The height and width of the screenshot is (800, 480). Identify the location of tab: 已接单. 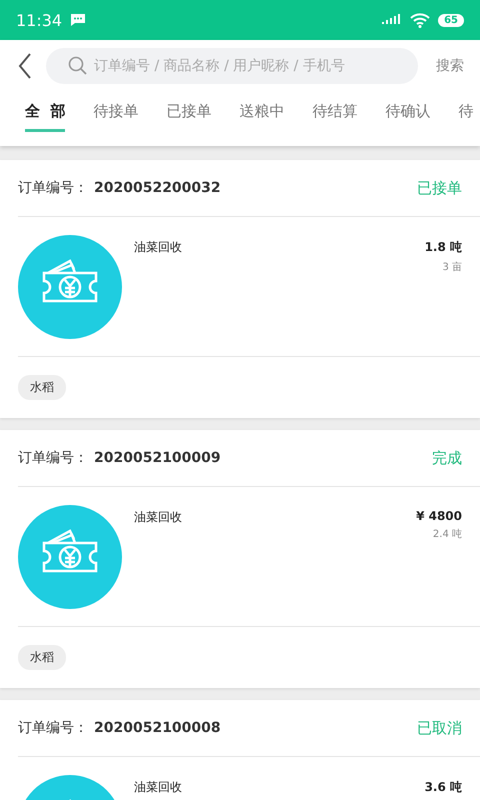
(189, 117).